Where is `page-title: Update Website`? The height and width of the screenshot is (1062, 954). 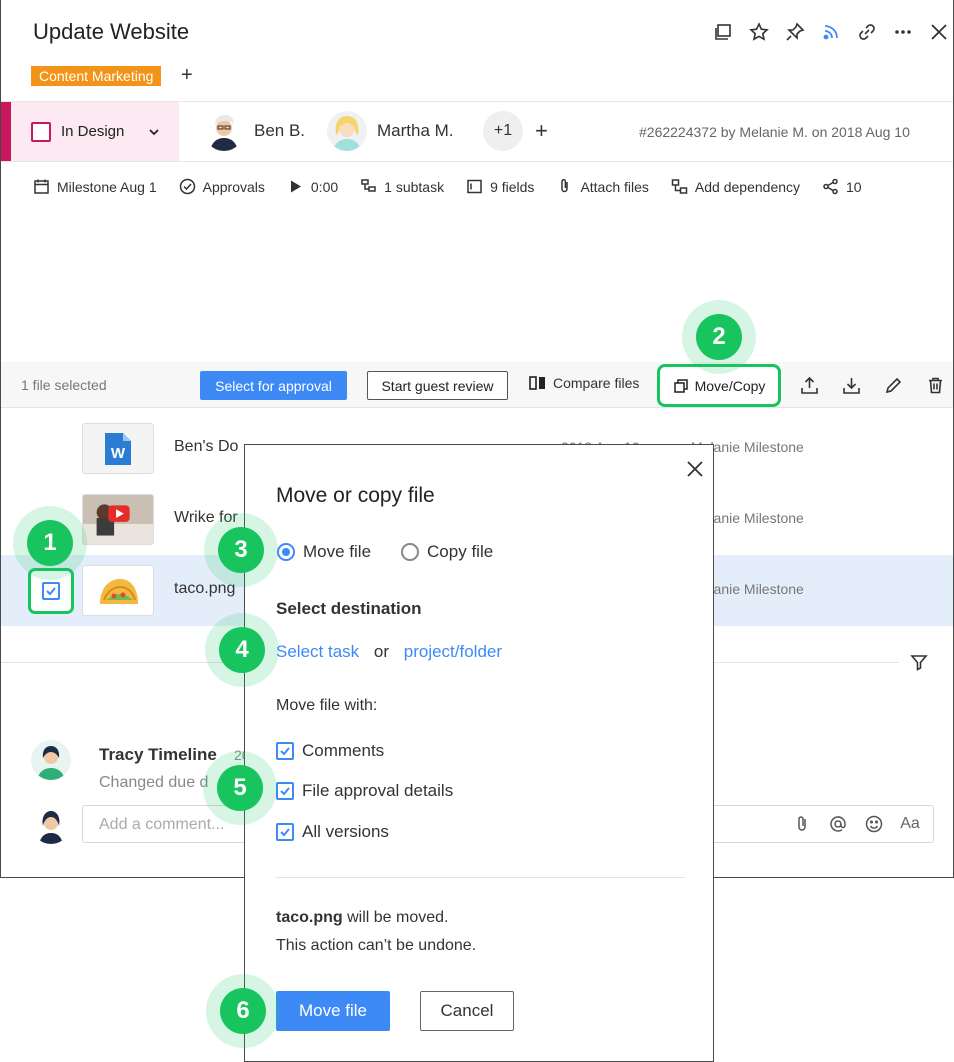
page-title: Update Website is located at coordinates (111, 31).